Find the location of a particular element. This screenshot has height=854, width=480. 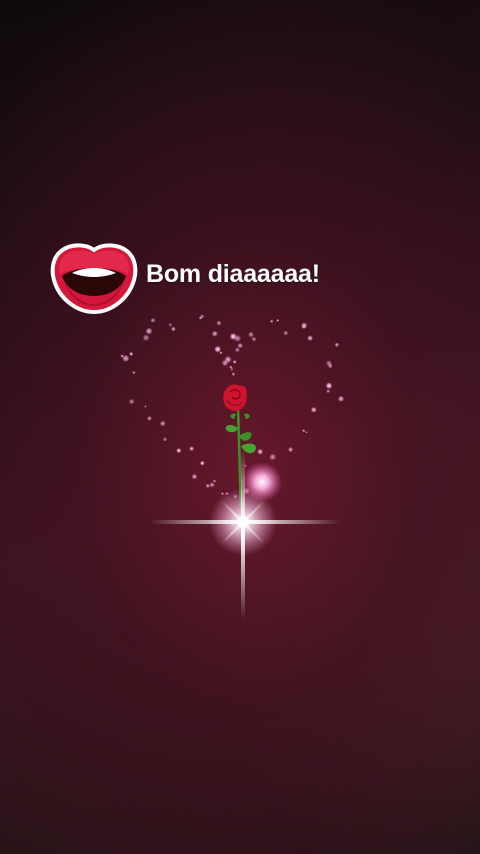

lips-icon is located at coordinates (94, 279).